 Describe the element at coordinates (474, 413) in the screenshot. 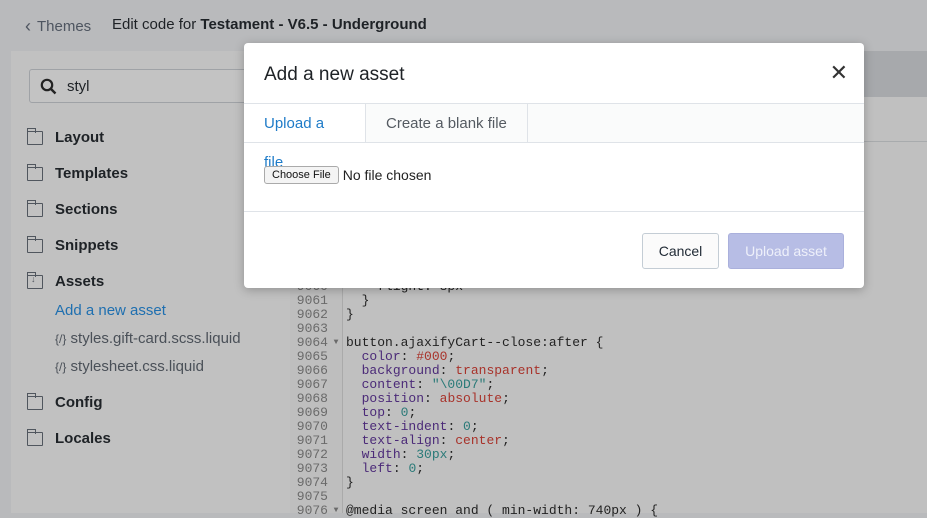

I see `code-line: 9069 top: 0;` at that location.